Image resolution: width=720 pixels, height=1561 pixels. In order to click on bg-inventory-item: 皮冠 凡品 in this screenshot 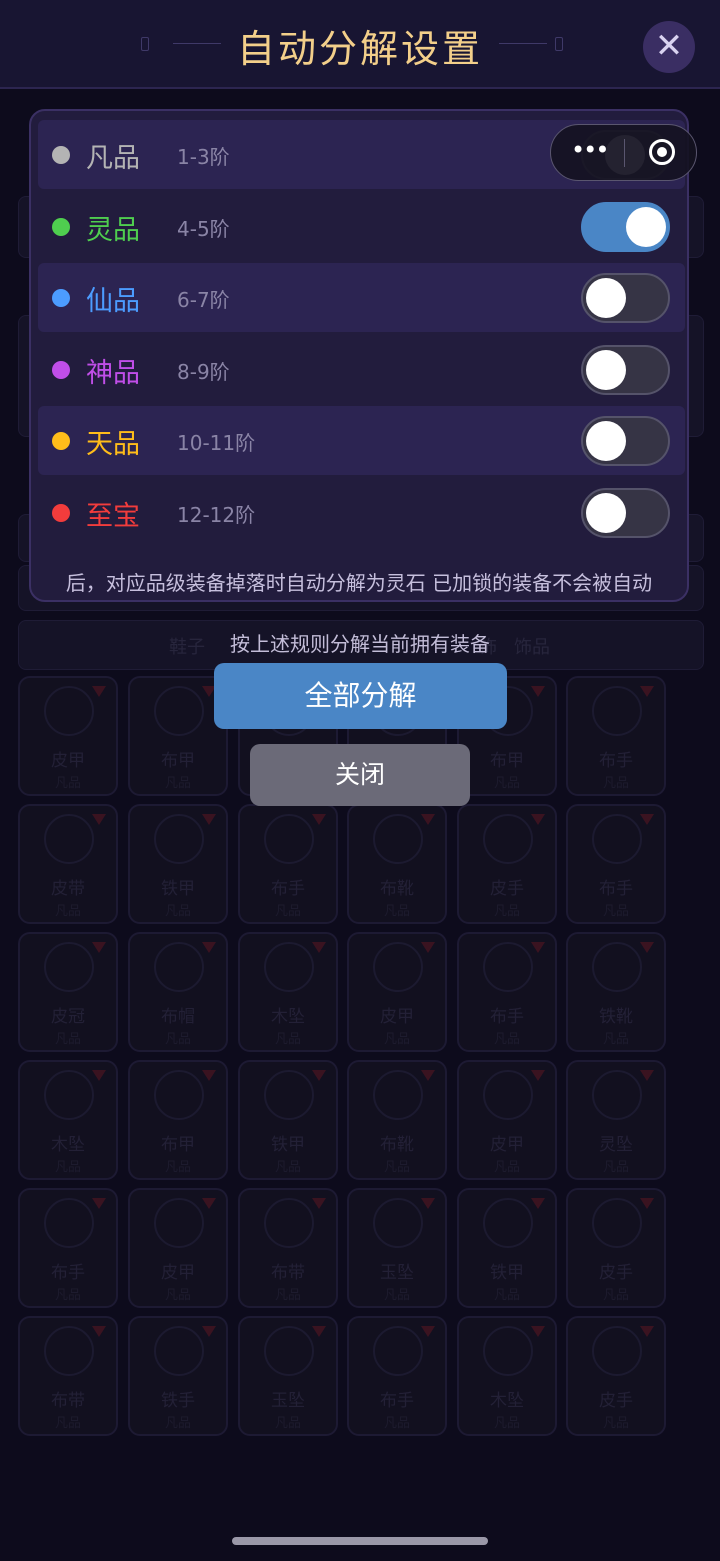, I will do `click(68, 992)`.